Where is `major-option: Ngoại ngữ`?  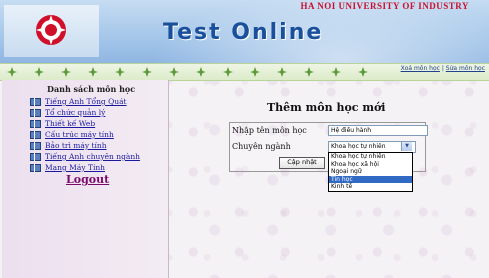
major-option: Ngoại ngữ is located at coordinates (370, 172).